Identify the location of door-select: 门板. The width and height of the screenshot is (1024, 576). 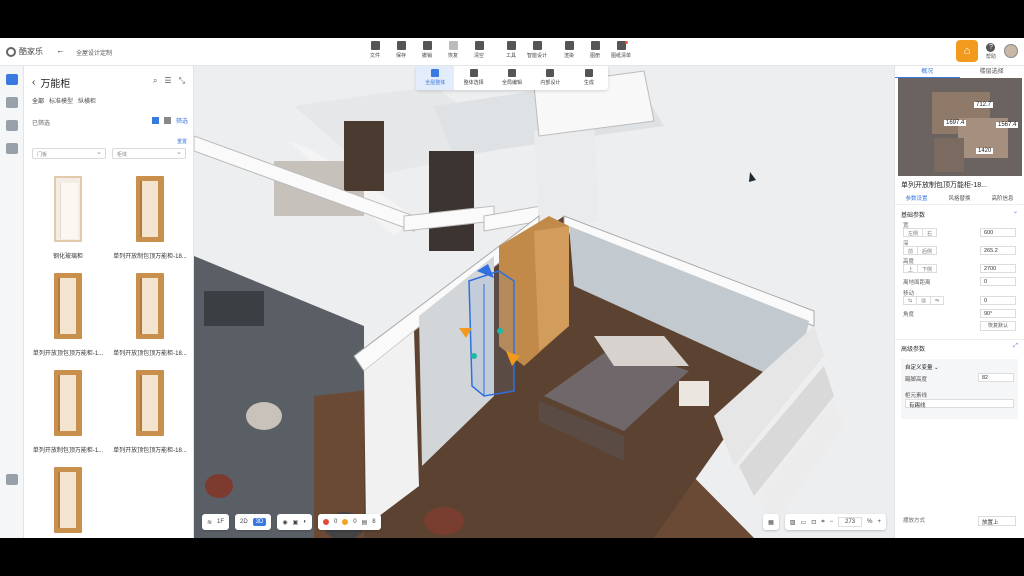
(69, 153).